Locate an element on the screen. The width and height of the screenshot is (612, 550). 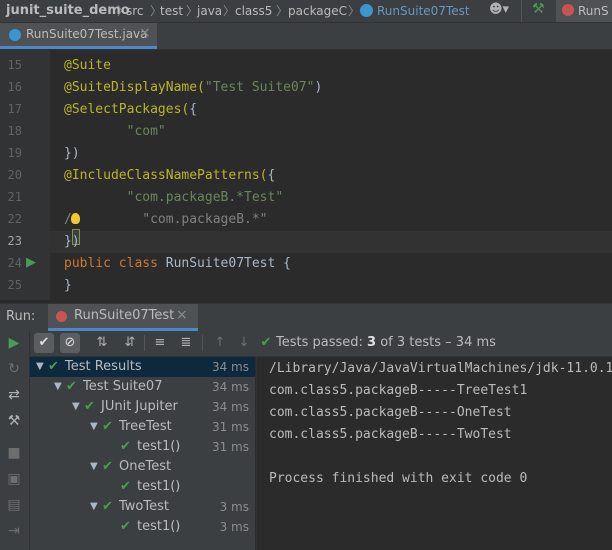
console-line: com.class5.packageB-----TwoTest is located at coordinates (390, 434).